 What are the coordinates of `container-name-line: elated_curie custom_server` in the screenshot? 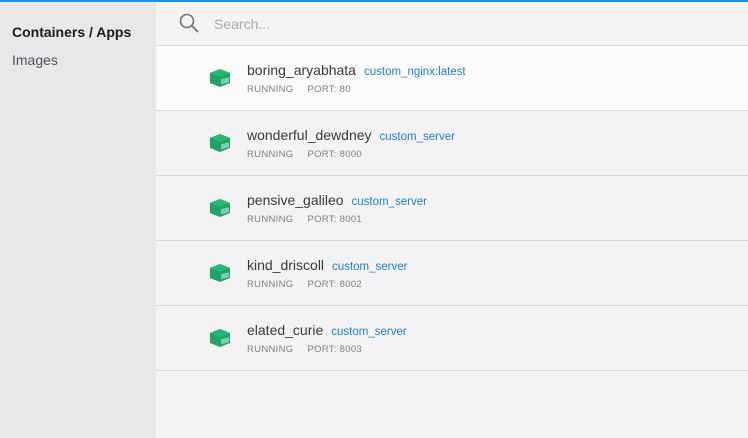 It's located at (327, 330).